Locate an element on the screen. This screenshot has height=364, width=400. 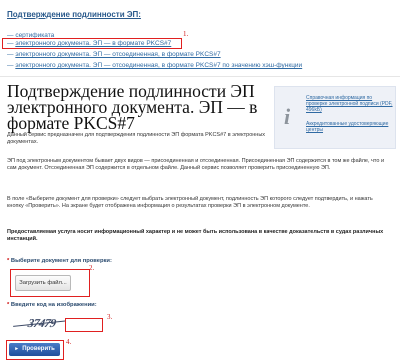
doc-field-label: * Выберите документ для проверки: is located at coordinates (59, 261).